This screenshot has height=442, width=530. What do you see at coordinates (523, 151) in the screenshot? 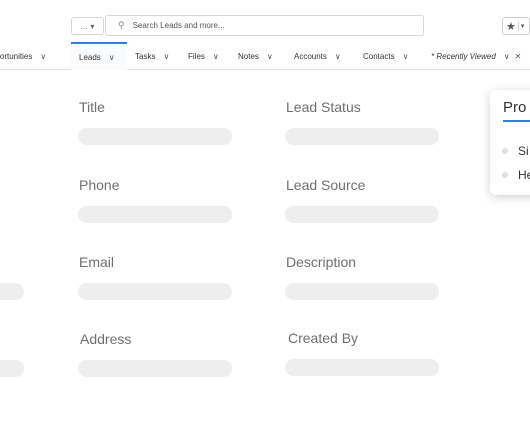
I see `popover-item-label: Si` at bounding box center [523, 151].